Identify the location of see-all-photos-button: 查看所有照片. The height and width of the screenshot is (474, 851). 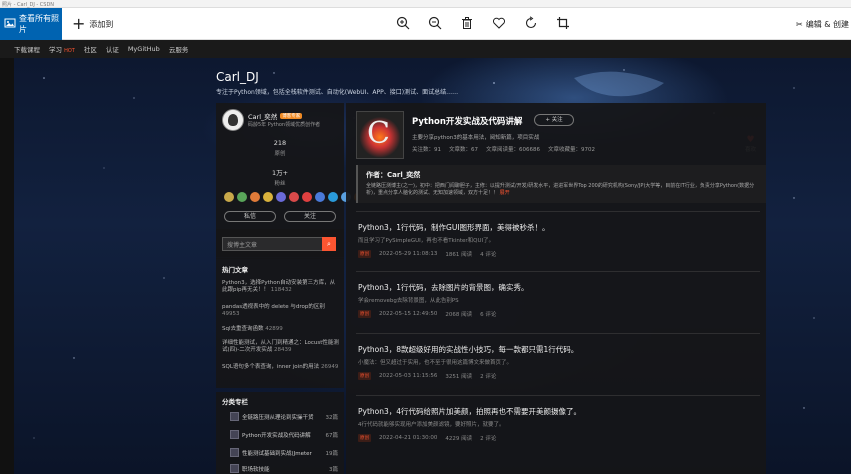
(31, 24).